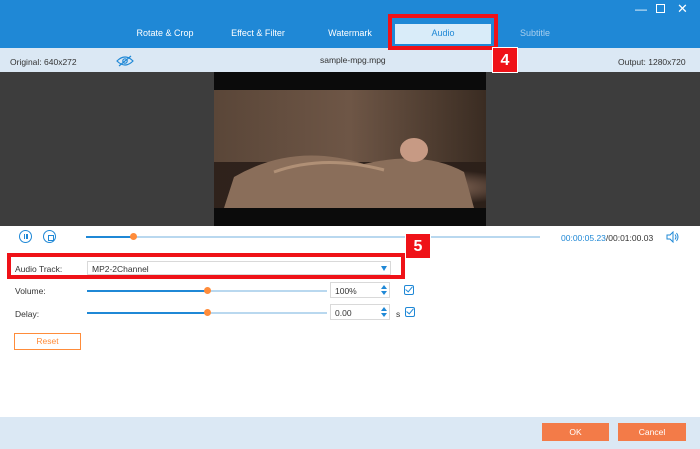 The height and width of the screenshot is (449, 700). What do you see at coordinates (360, 312) in the screenshot?
I see `delay-stepper: 0.00` at bounding box center [360, 312].